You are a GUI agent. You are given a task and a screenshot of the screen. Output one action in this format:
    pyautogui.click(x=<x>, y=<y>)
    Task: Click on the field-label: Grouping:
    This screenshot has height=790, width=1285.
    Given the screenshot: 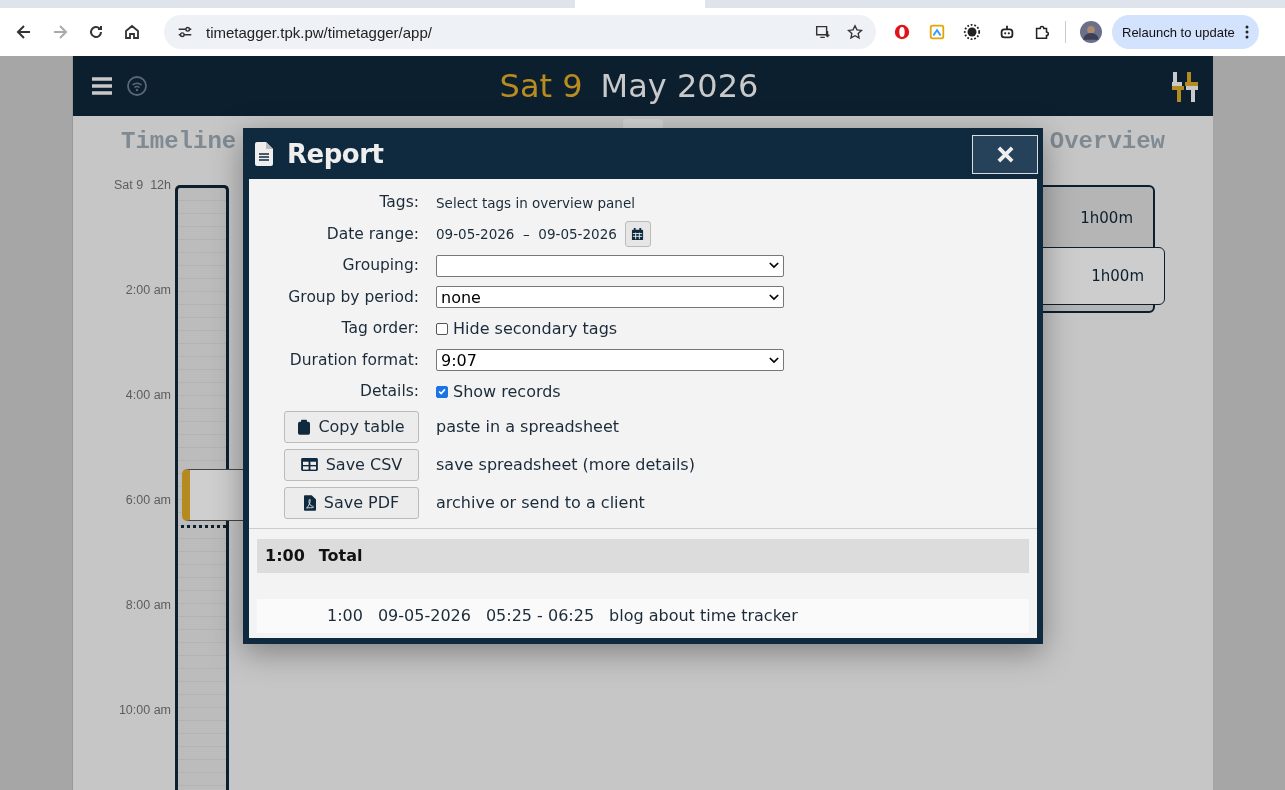 What is the action you would take?
    pyautogui.click(x=380, y=265)
    